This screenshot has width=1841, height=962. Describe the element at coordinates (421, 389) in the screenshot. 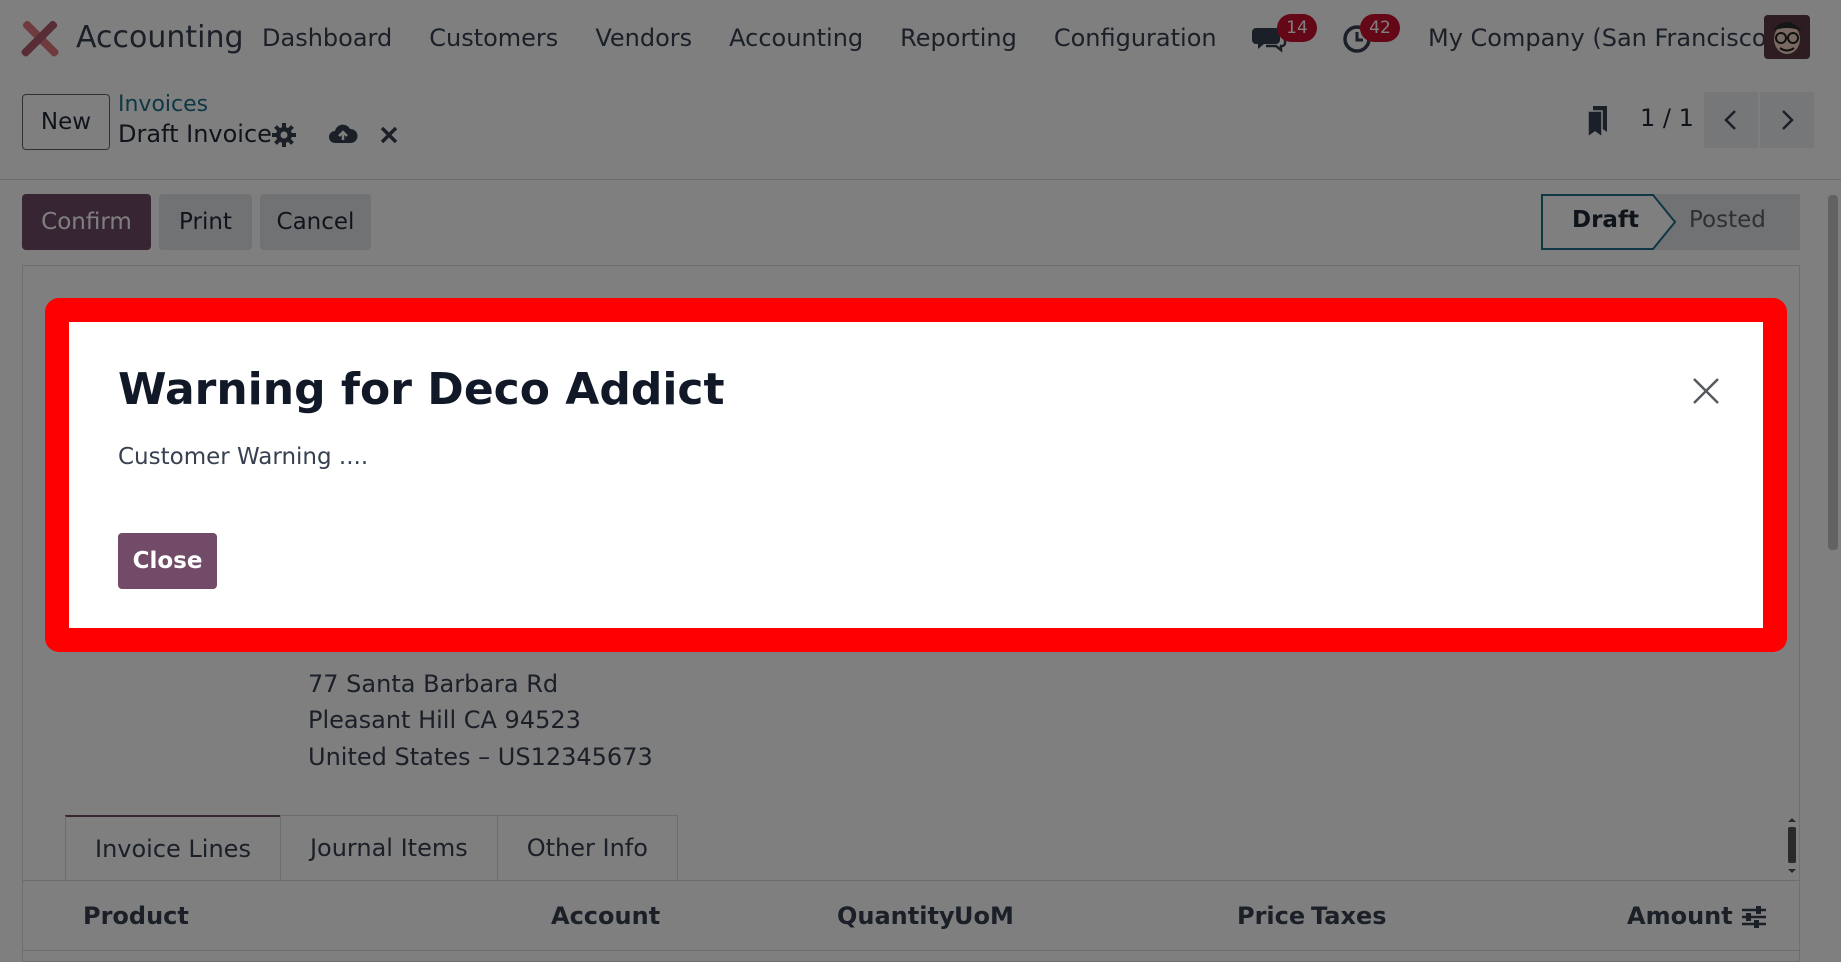

I see `dialog-title: Warning for Deco Addict` at that location.